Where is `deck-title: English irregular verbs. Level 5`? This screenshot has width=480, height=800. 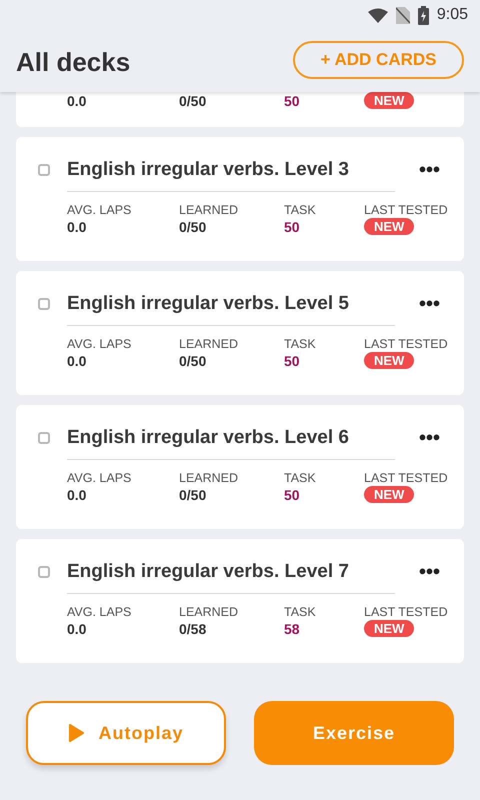
deck-title: English irregular verbs. Level 5 is located at coordinates (208, 304).